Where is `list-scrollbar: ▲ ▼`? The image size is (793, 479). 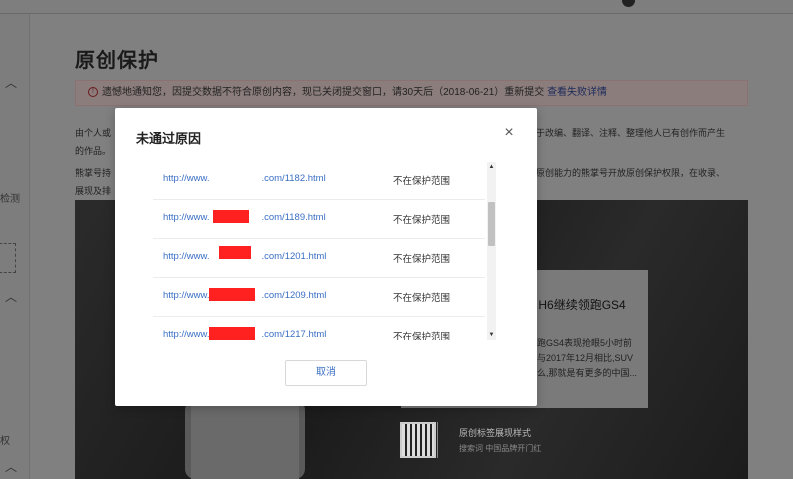
list-scrollbar: ▲ ▼ is located at coordinates (491, 251).